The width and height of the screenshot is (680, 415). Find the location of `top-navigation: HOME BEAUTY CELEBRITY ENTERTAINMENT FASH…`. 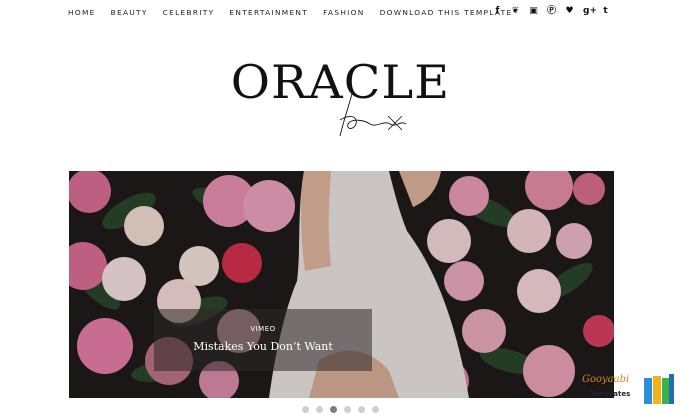

top-navigation: HOME BEAUTY CELEBRITY ENTERTAINMENT FASH… is located at coordinates (340, 13).